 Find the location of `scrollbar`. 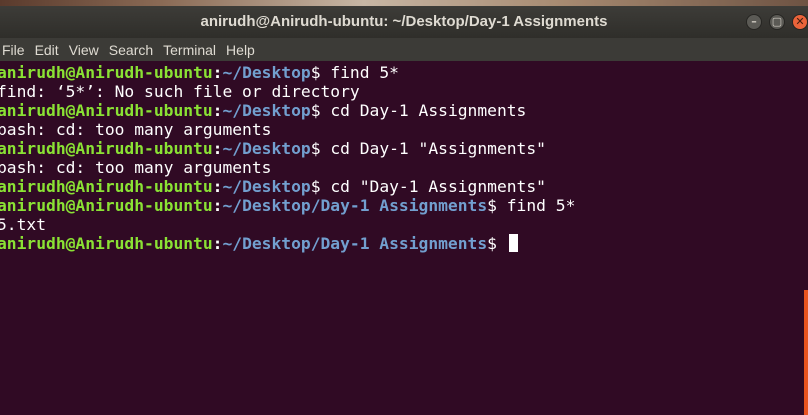

scrollbar is located at coordinates (806, 352).